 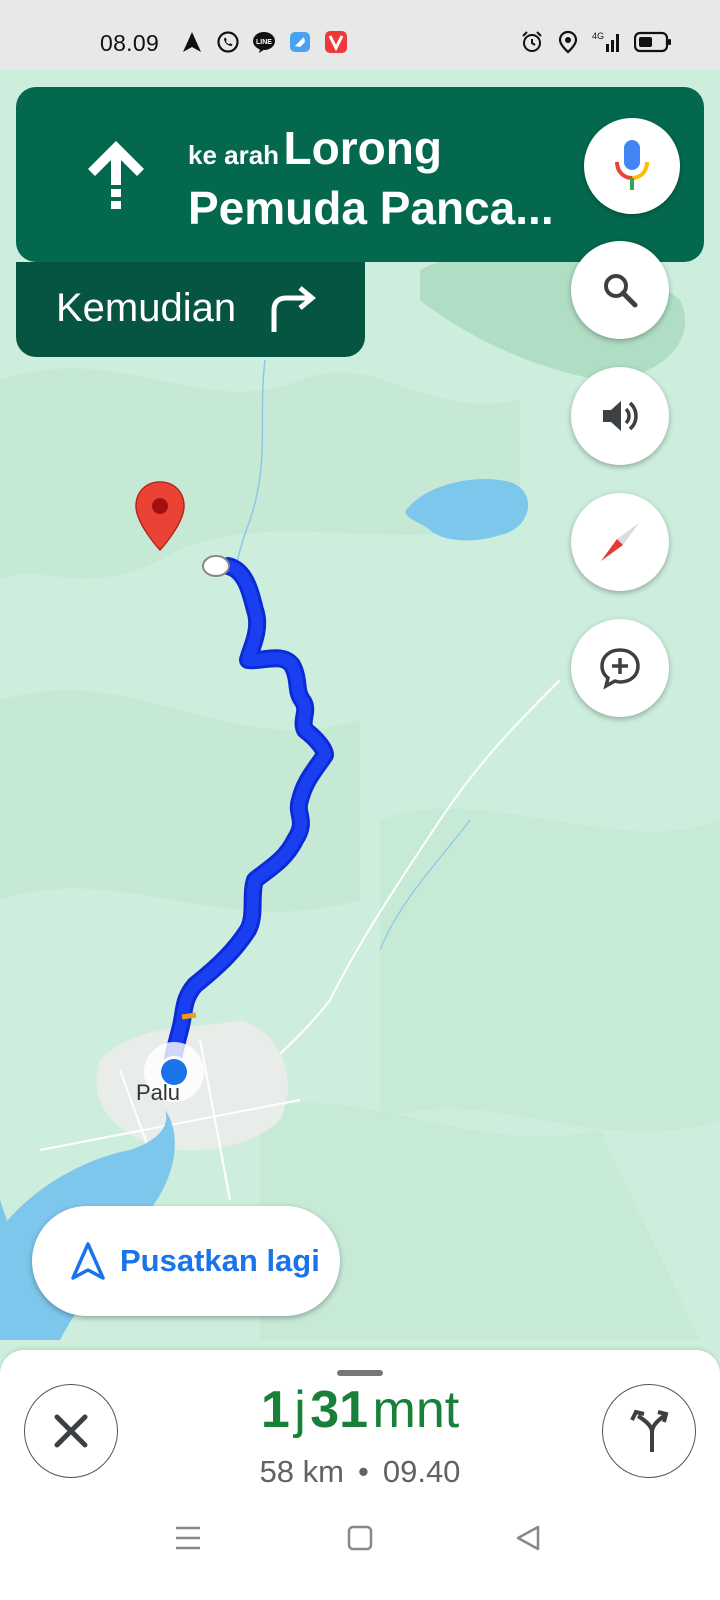 I want to click on turn-right-icon, so click(x=293, y=309).